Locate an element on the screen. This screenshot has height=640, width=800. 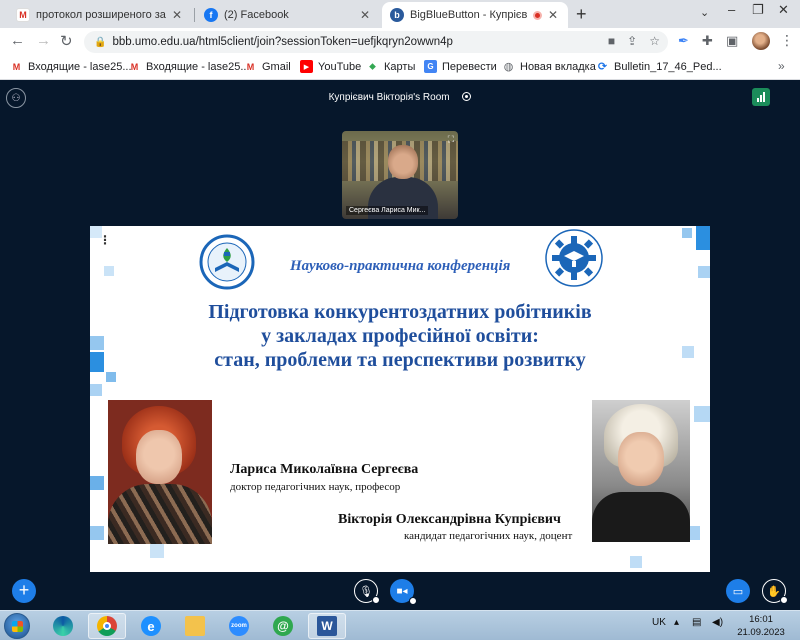
tab-gmail-protocol: M протокол розширеного засідання ✕ is located at coordinates (100, 15).